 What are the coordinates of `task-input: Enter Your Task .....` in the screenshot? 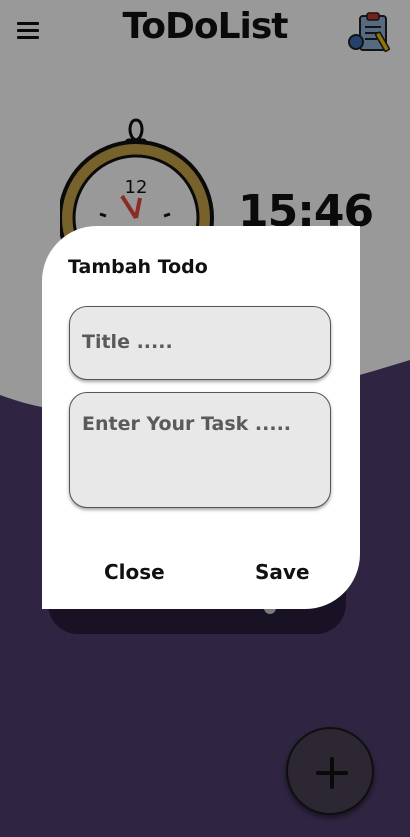 It's located at (200, 450).